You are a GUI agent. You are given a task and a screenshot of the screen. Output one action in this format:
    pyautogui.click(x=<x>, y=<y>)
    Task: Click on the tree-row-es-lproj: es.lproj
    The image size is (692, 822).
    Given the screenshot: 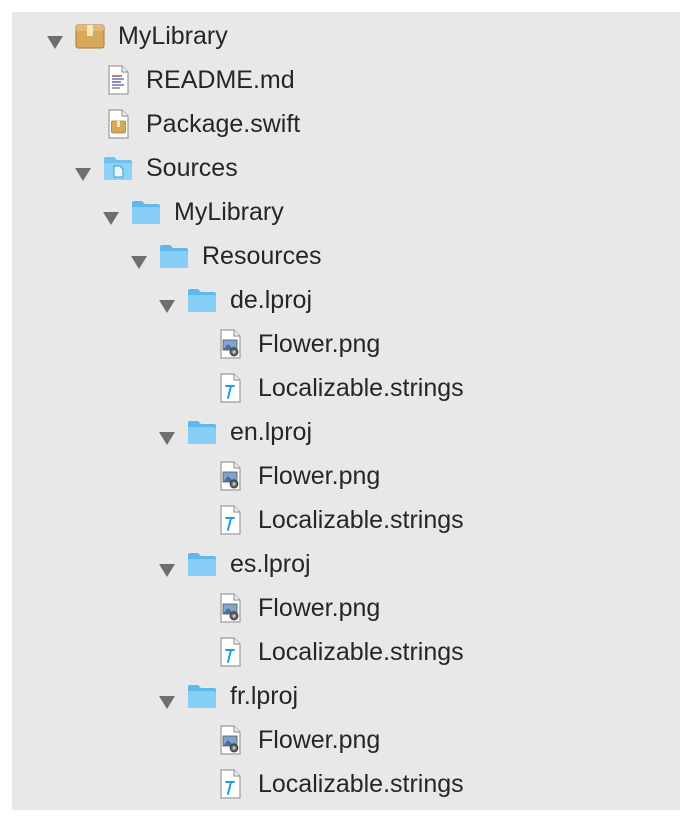 What is the action you would take?
    pyautogui.click(x=346, y=564)
    